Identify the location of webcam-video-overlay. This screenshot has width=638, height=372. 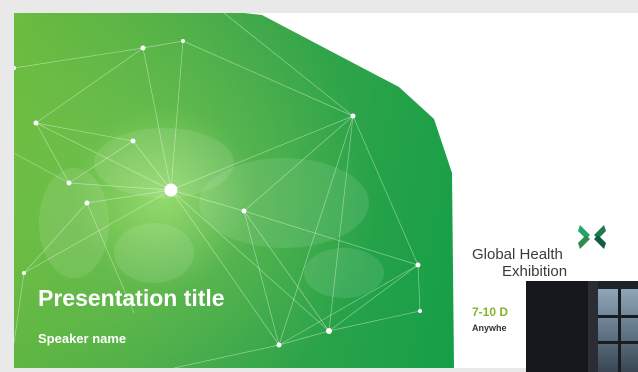
(582, 326).